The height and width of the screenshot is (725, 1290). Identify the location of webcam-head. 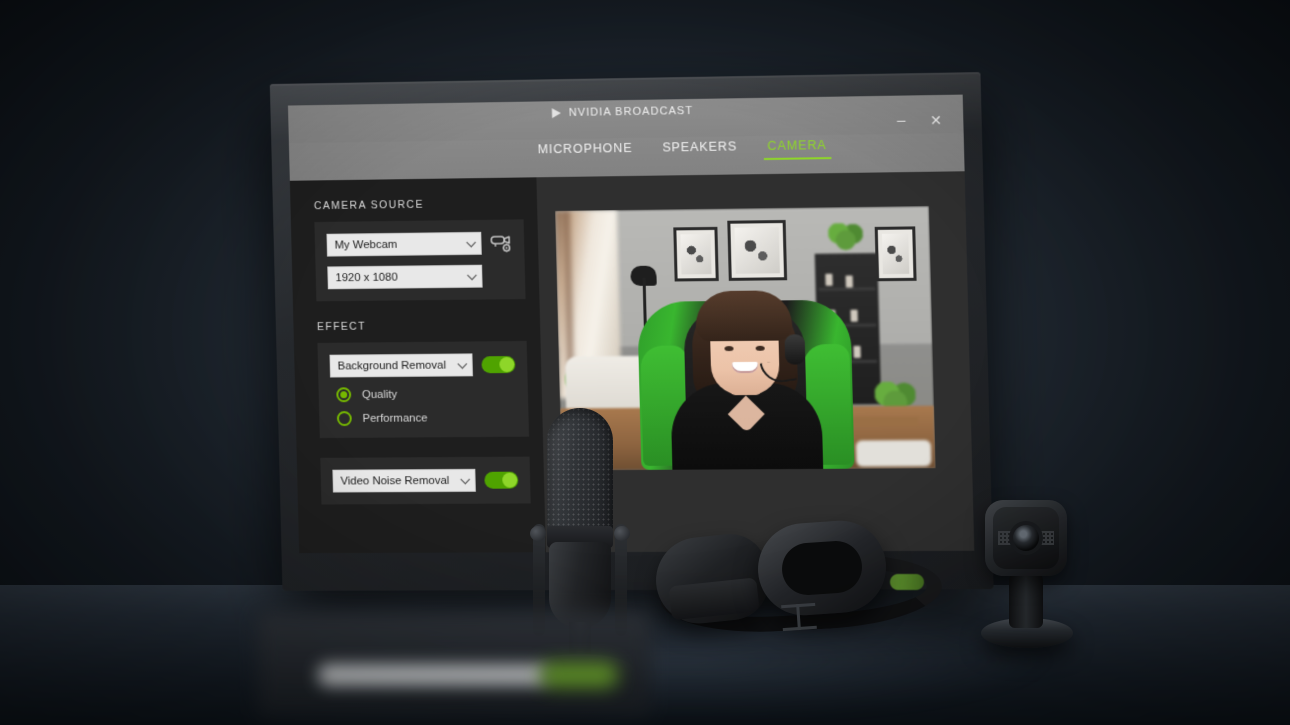
(1026, 538).